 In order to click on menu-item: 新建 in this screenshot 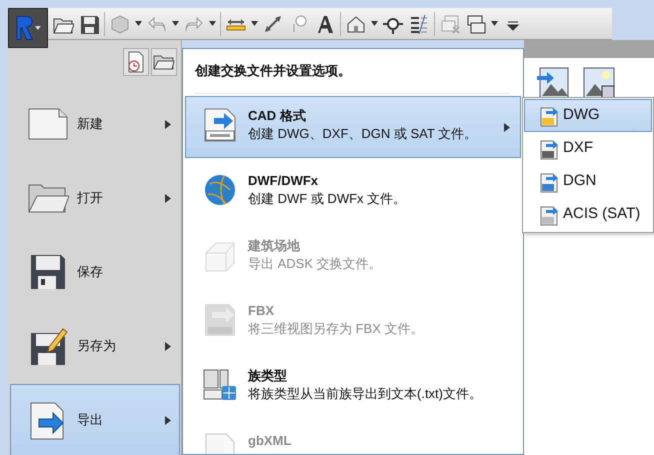, I will do `click(95, 124)`.